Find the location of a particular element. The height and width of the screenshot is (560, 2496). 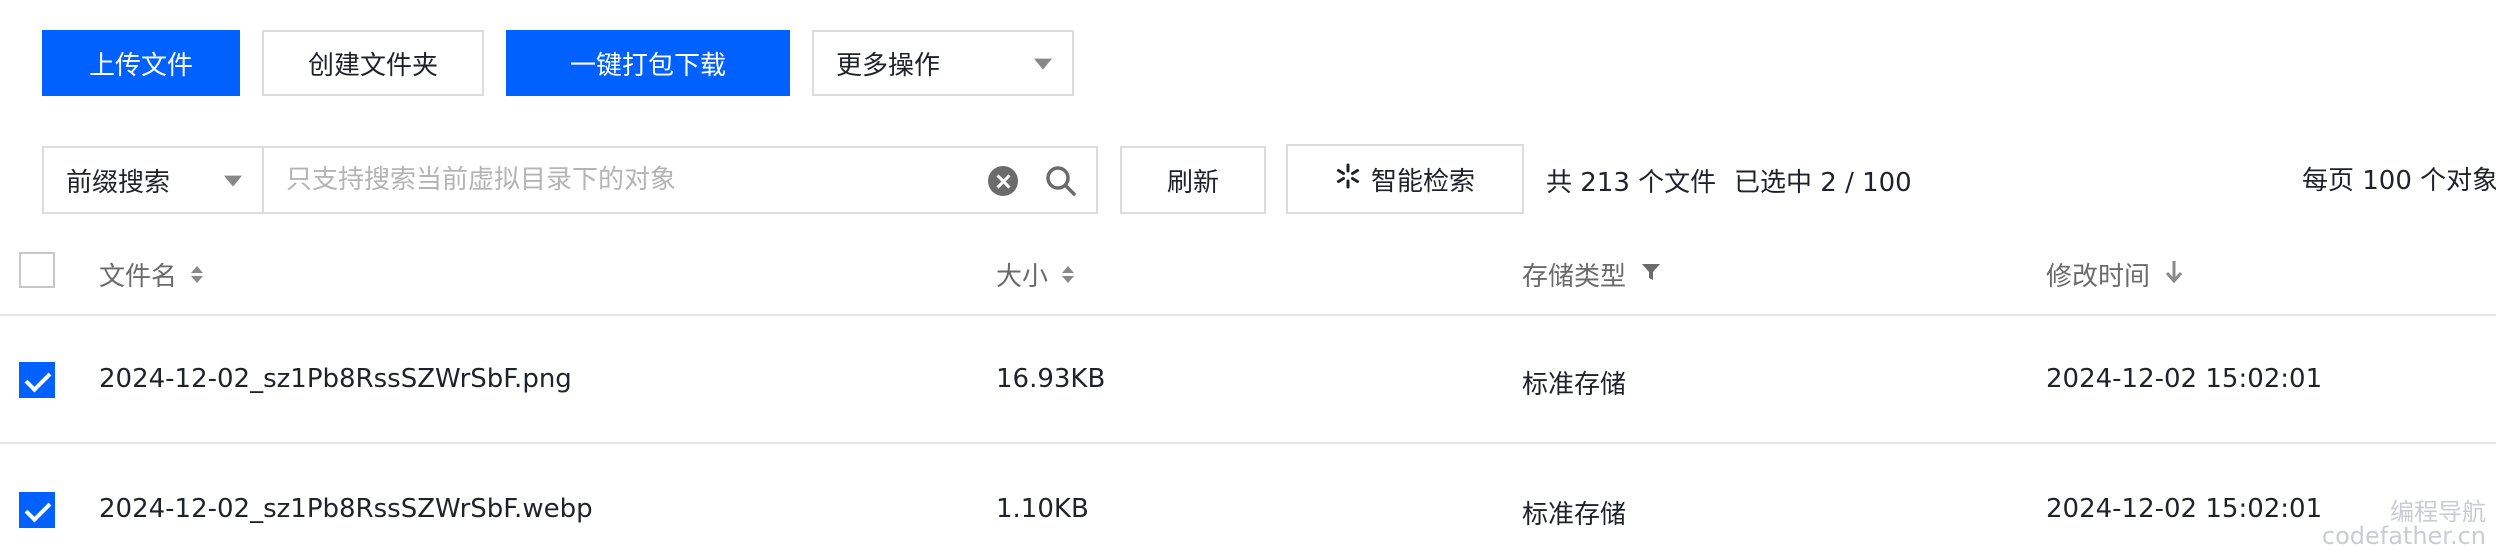

total-count: 共 213 个文件 is located at coordinates (1631, 183).